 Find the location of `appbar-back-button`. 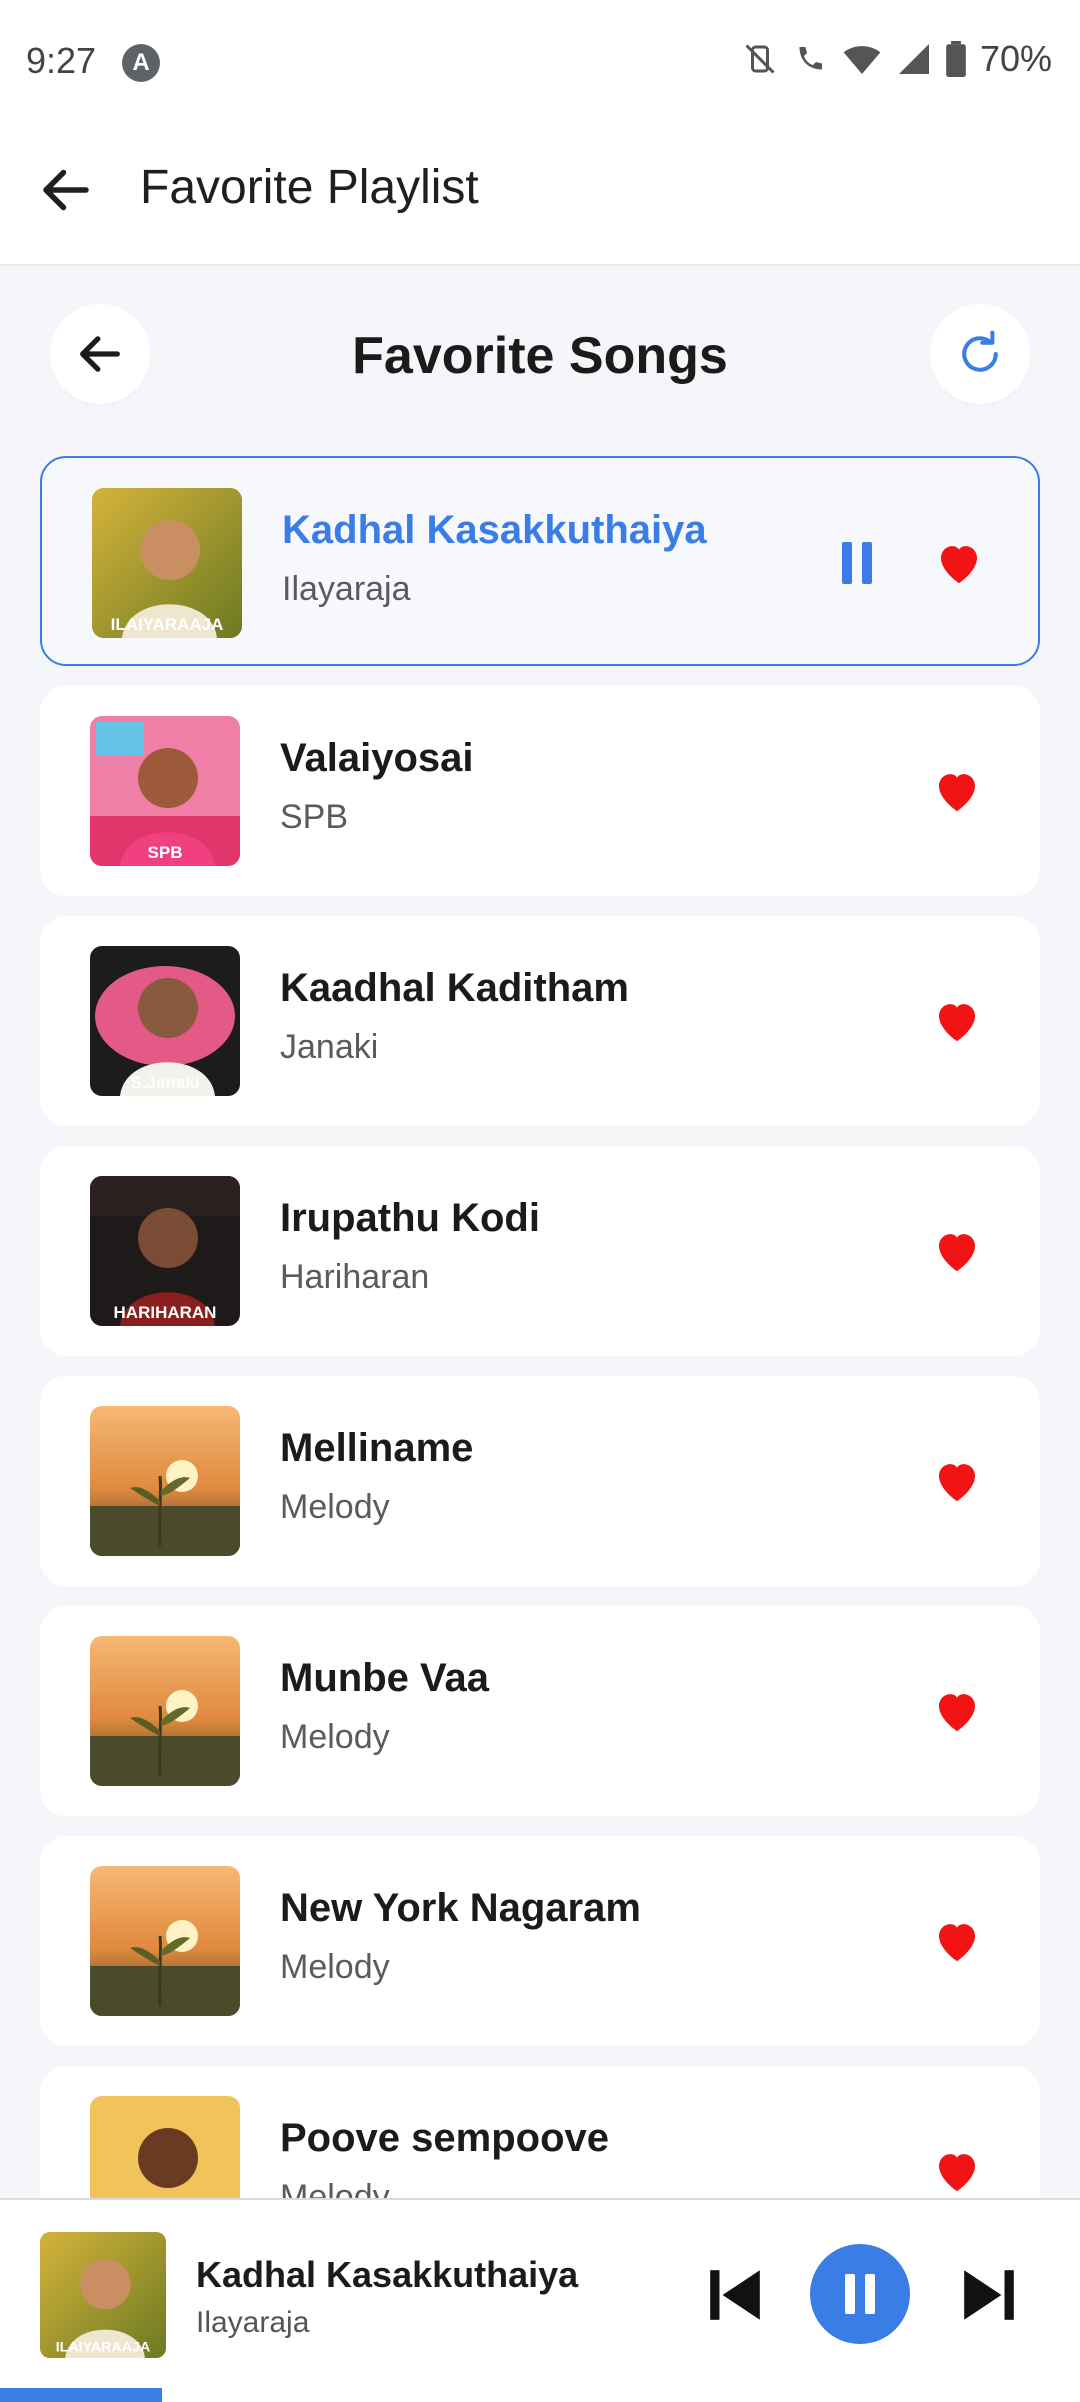

appbar-back-button is located at coordinates (66, 190).